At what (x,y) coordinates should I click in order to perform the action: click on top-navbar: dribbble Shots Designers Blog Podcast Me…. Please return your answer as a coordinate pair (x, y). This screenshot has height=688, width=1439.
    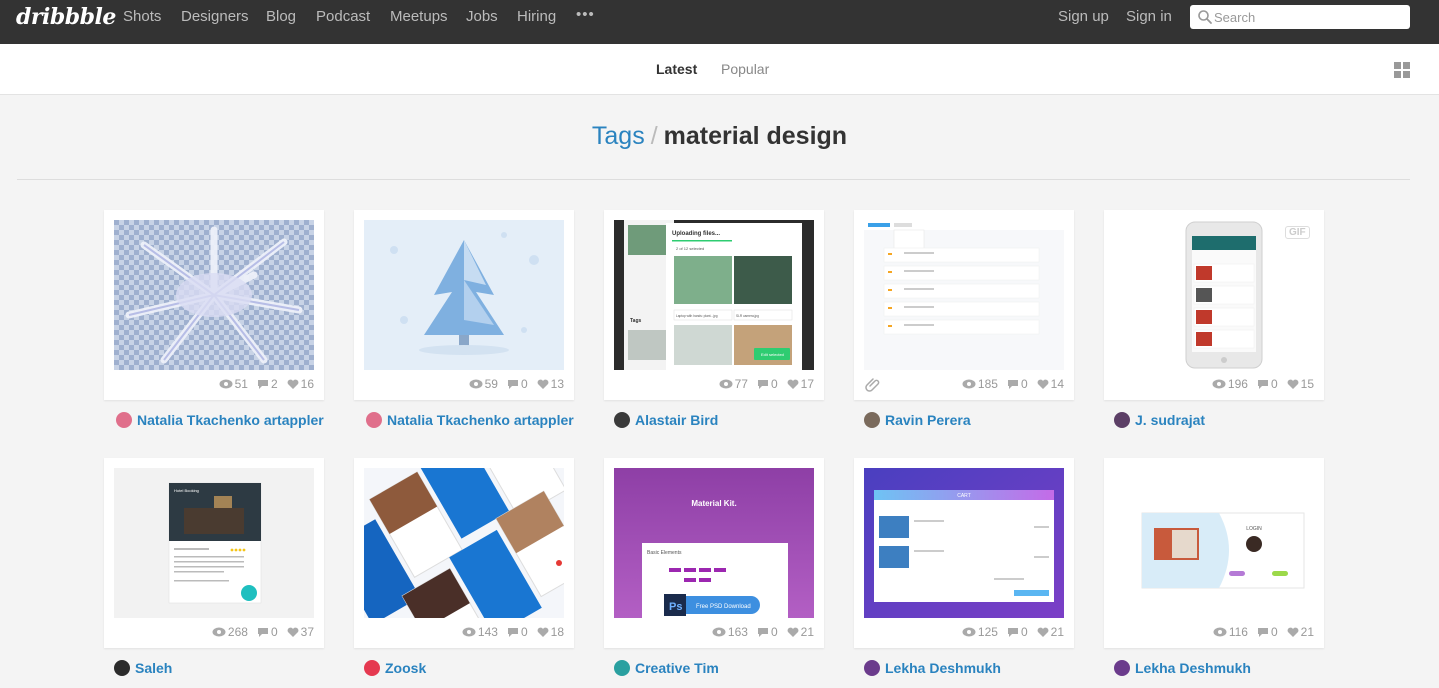
    Looking at the image, I should click on (719, 22).